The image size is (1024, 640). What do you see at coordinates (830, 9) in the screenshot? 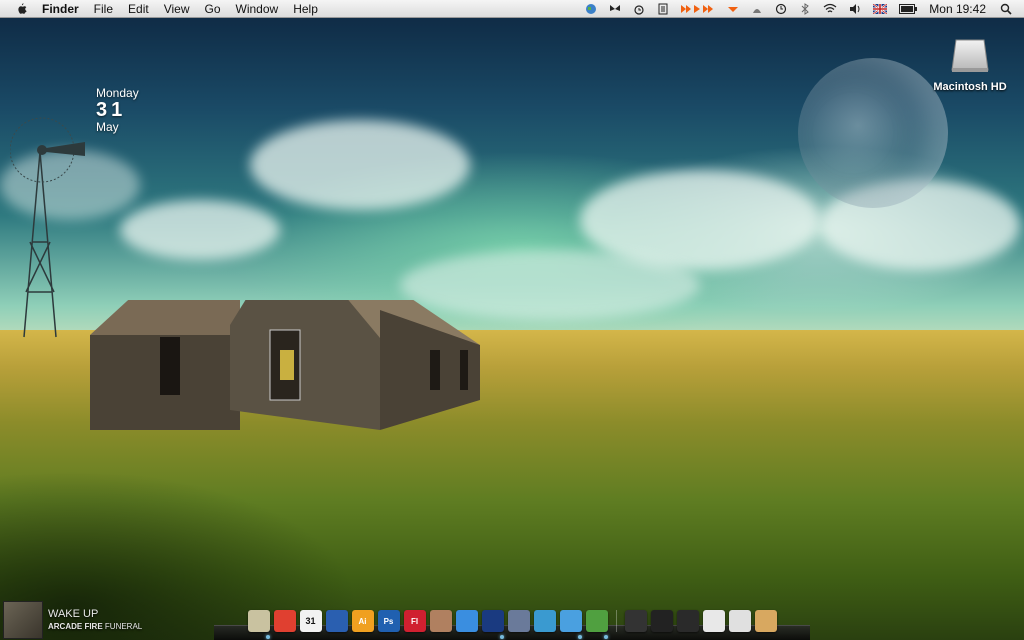
I see `wifi-icon` at bounding box center [830, 9].